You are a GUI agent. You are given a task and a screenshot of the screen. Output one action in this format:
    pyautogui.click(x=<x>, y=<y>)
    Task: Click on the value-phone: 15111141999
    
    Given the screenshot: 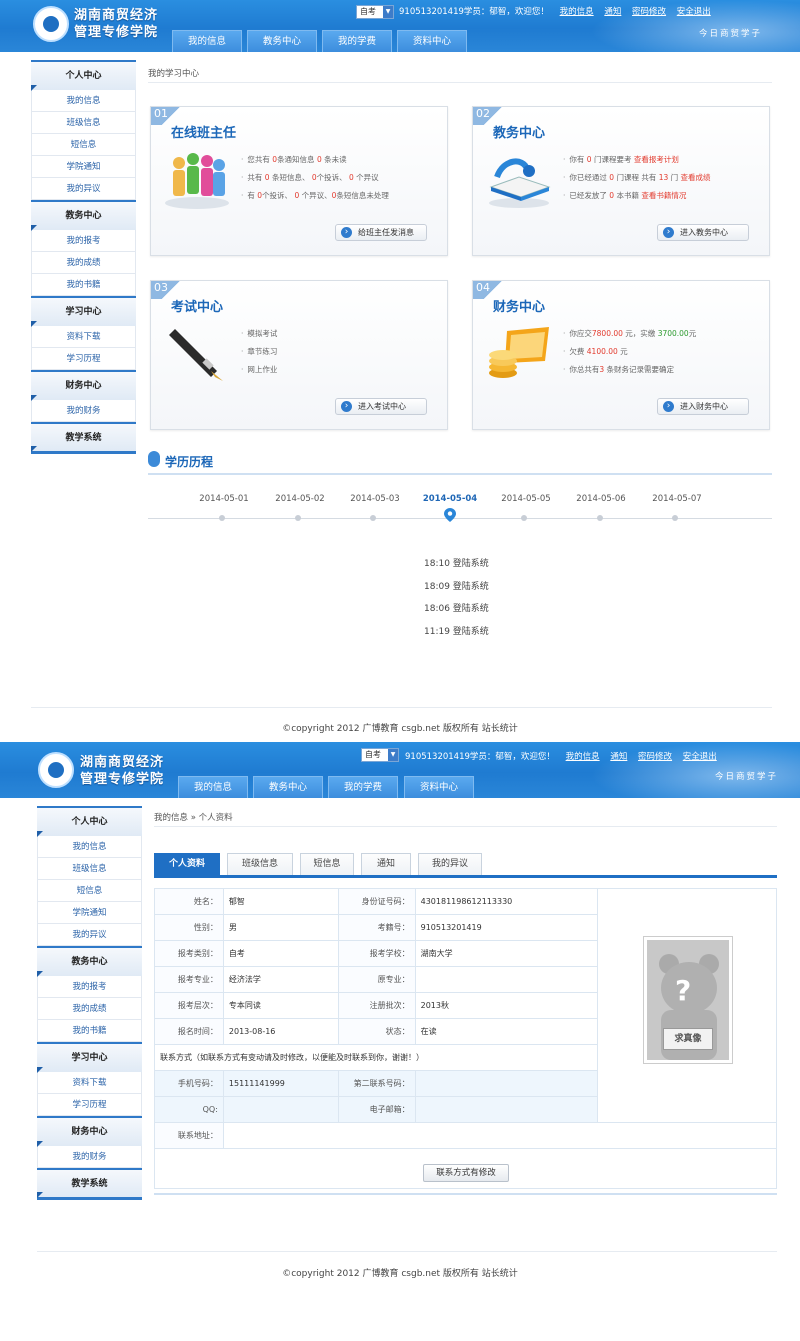 What is the action you would take?
    pyautogui.click(x=280, y=1083)
    